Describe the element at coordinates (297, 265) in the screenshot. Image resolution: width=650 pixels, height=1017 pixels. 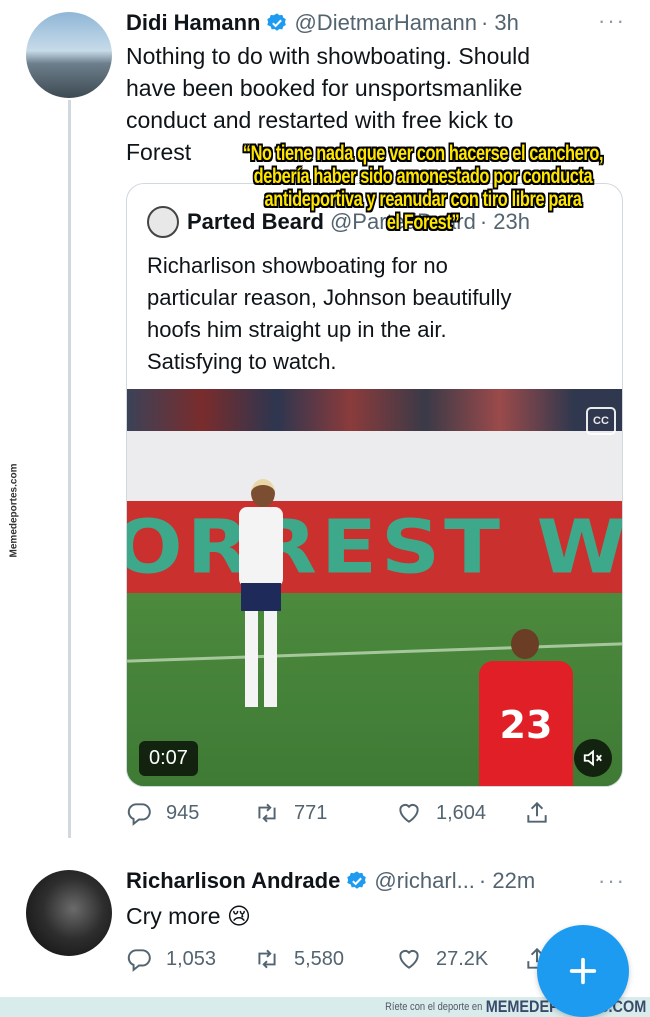
I see `quoted-text-line: Richarlison showboating for no` at that location.